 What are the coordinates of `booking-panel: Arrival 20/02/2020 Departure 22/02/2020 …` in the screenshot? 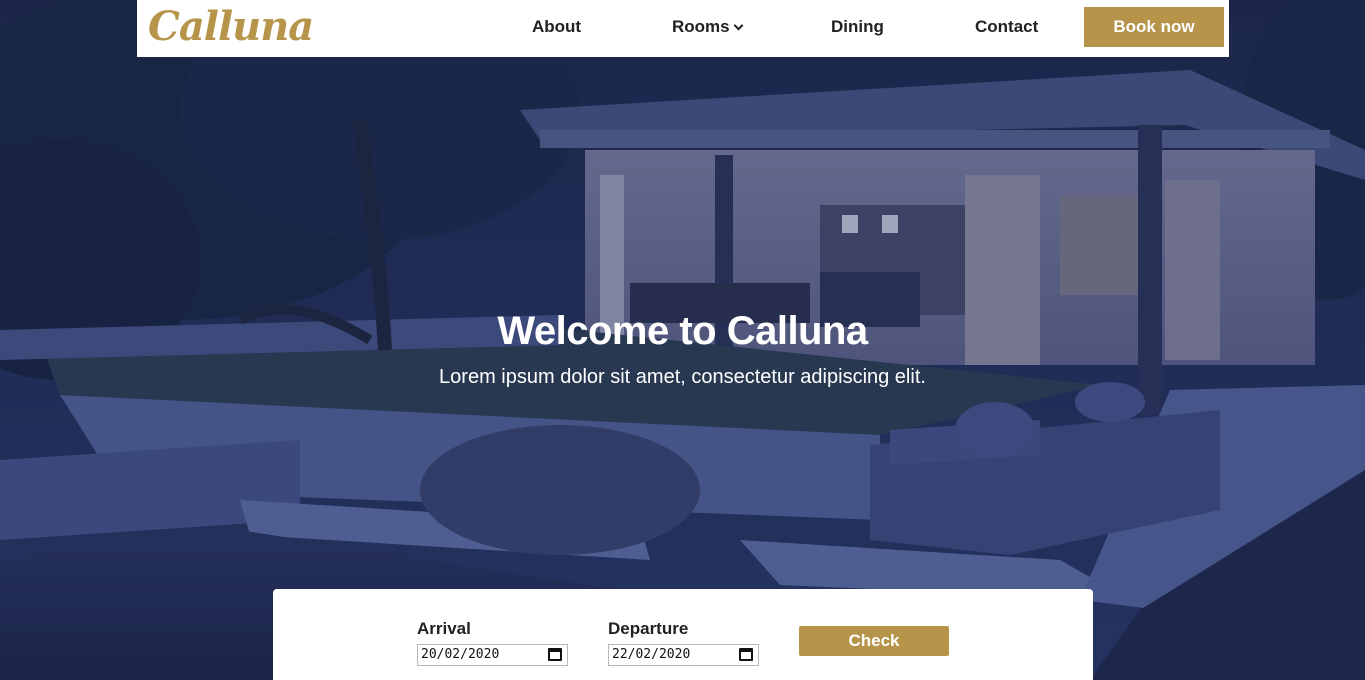 It's located at (683, 634).